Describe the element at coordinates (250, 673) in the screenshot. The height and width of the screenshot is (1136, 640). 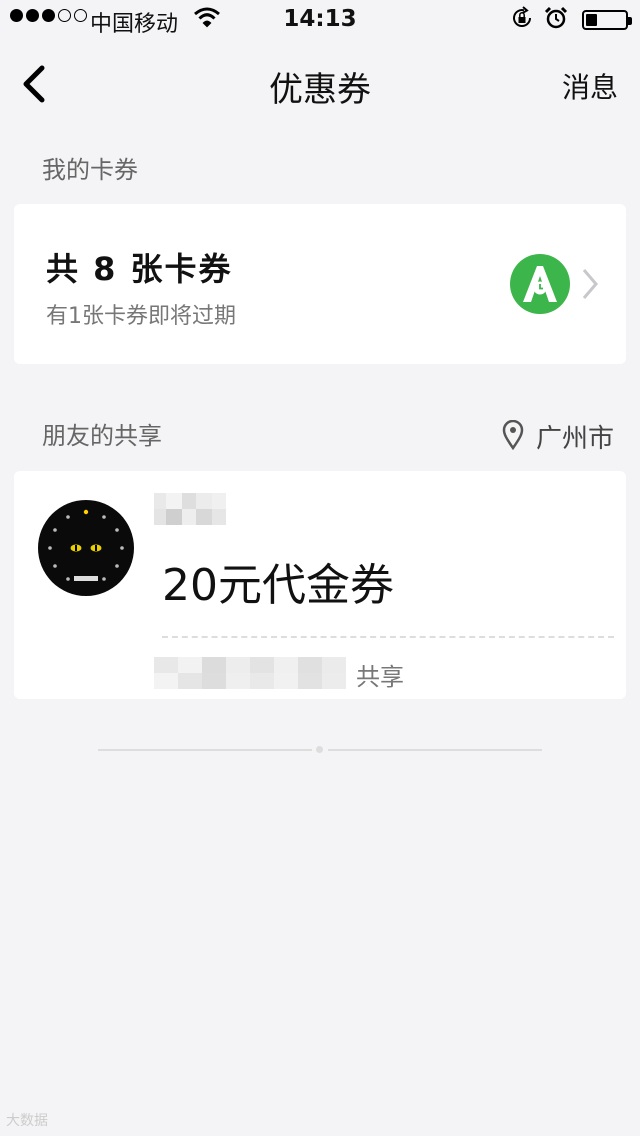
I see `blurred-sharer-info` at that location.